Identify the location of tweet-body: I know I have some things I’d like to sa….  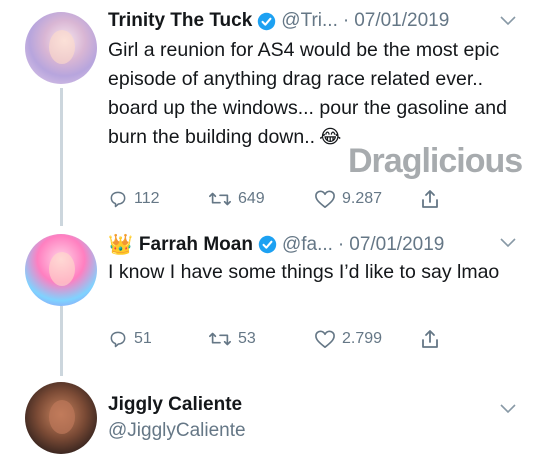
(304, 272).